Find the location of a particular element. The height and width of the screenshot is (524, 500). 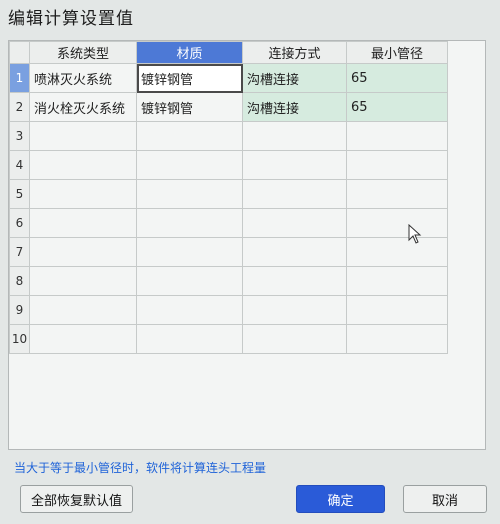

table-row: 3 is located at coordinates (228, 136).